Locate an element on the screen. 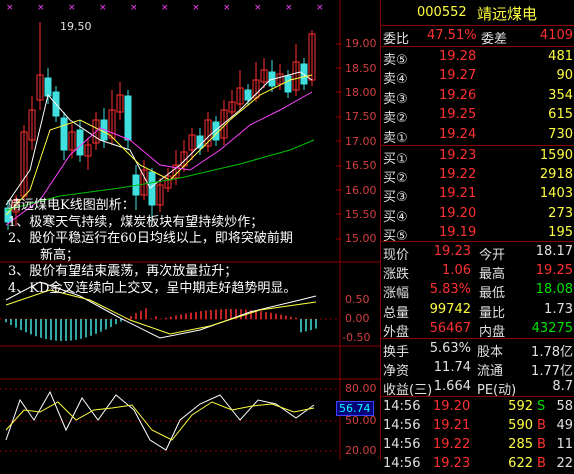 The image size is (574, 474). sell-level-label: 卖② is located at coordinates (395, 119).